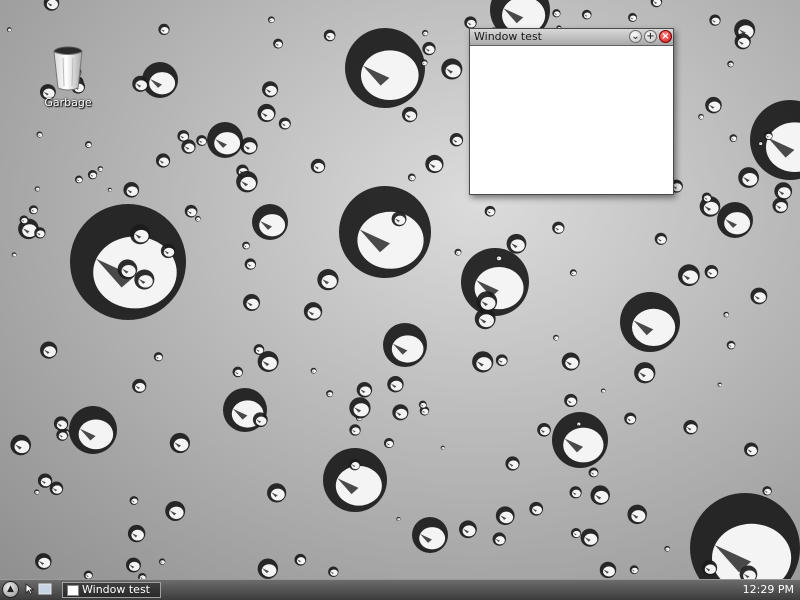 The width and height of the screenshot is (800, 600). What do you see at coordinates (768, 589) in the screenshot?
I see `clock: 12:29 PM` at bounding box center [768, 589].